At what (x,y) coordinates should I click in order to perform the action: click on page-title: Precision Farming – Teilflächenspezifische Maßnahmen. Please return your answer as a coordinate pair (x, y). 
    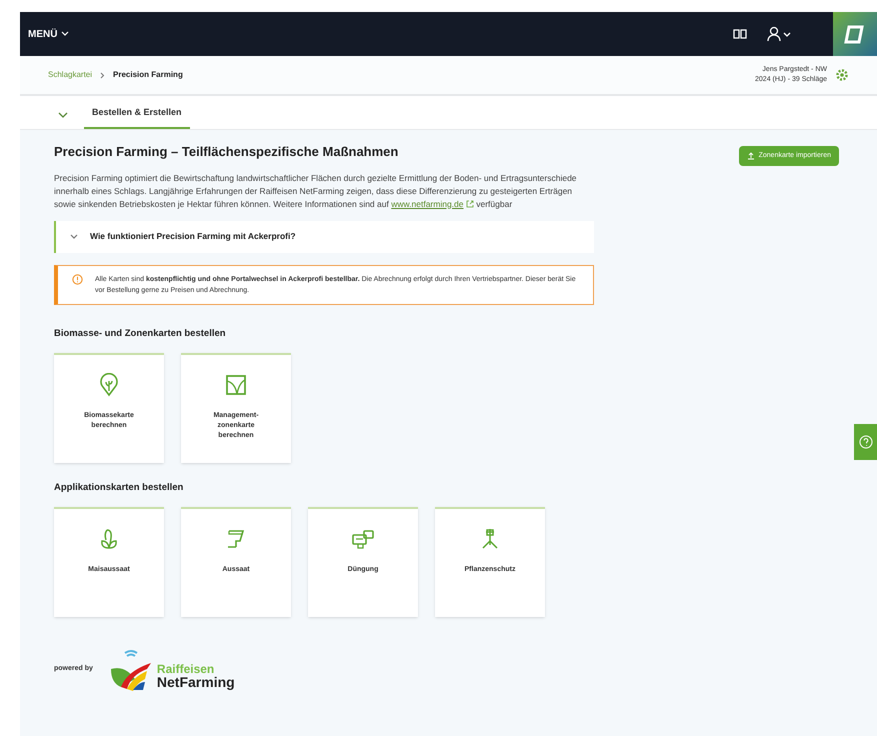
    Looking at the image, I should click on (227, 152).